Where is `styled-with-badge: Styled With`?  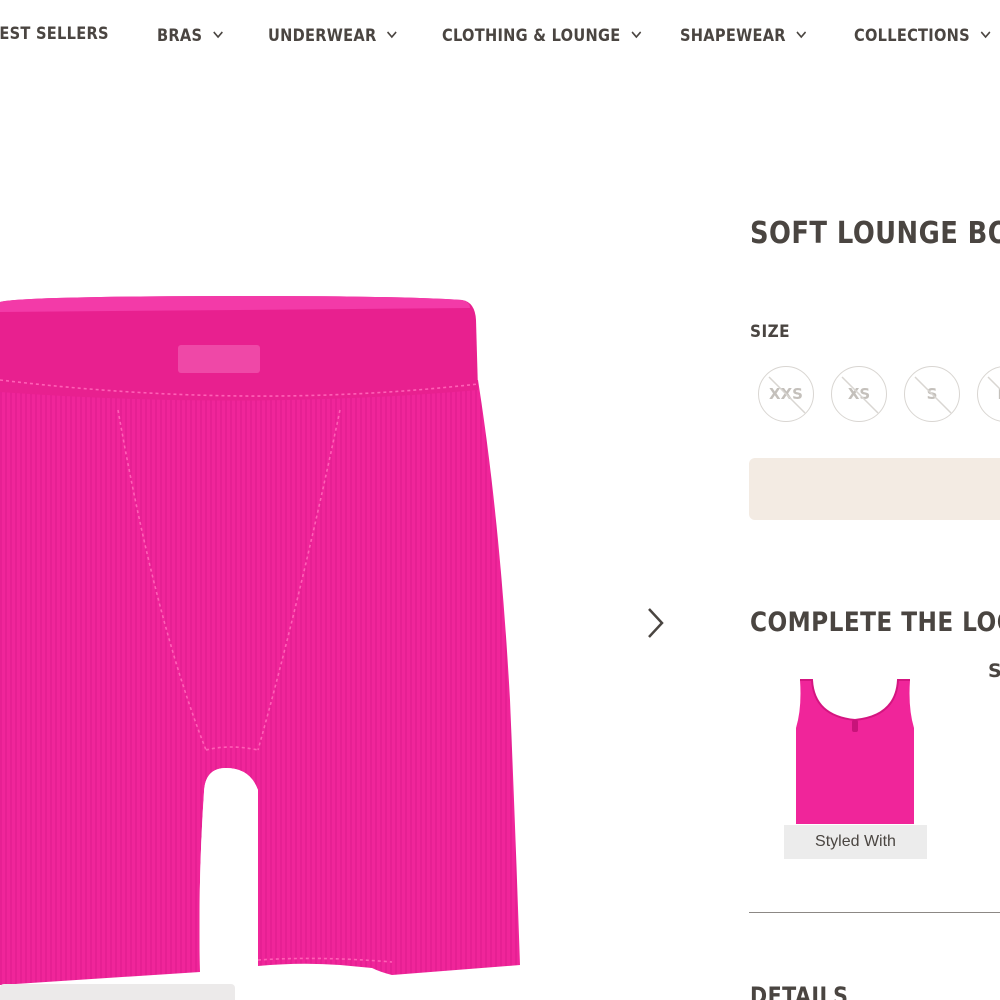 styled-with-badge: Styled With is located at coordinates (855, 842).